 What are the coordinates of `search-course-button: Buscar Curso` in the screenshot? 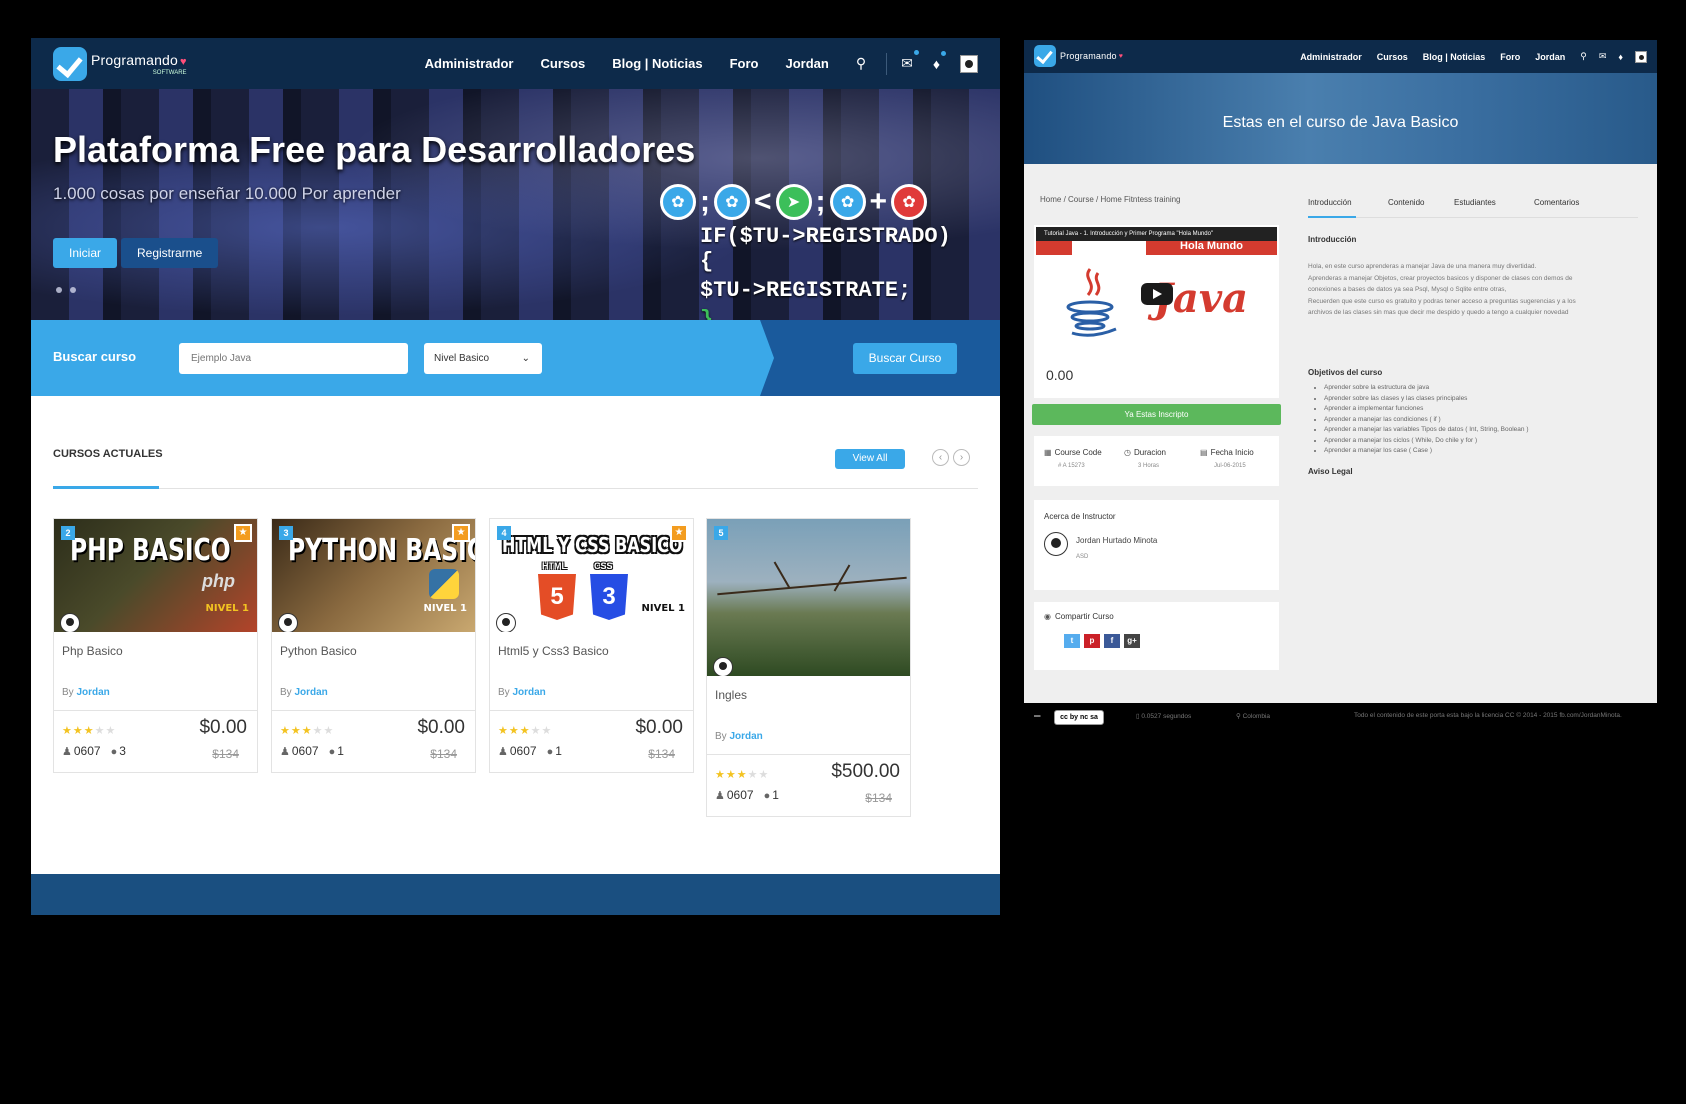 It's located at (905, 358).